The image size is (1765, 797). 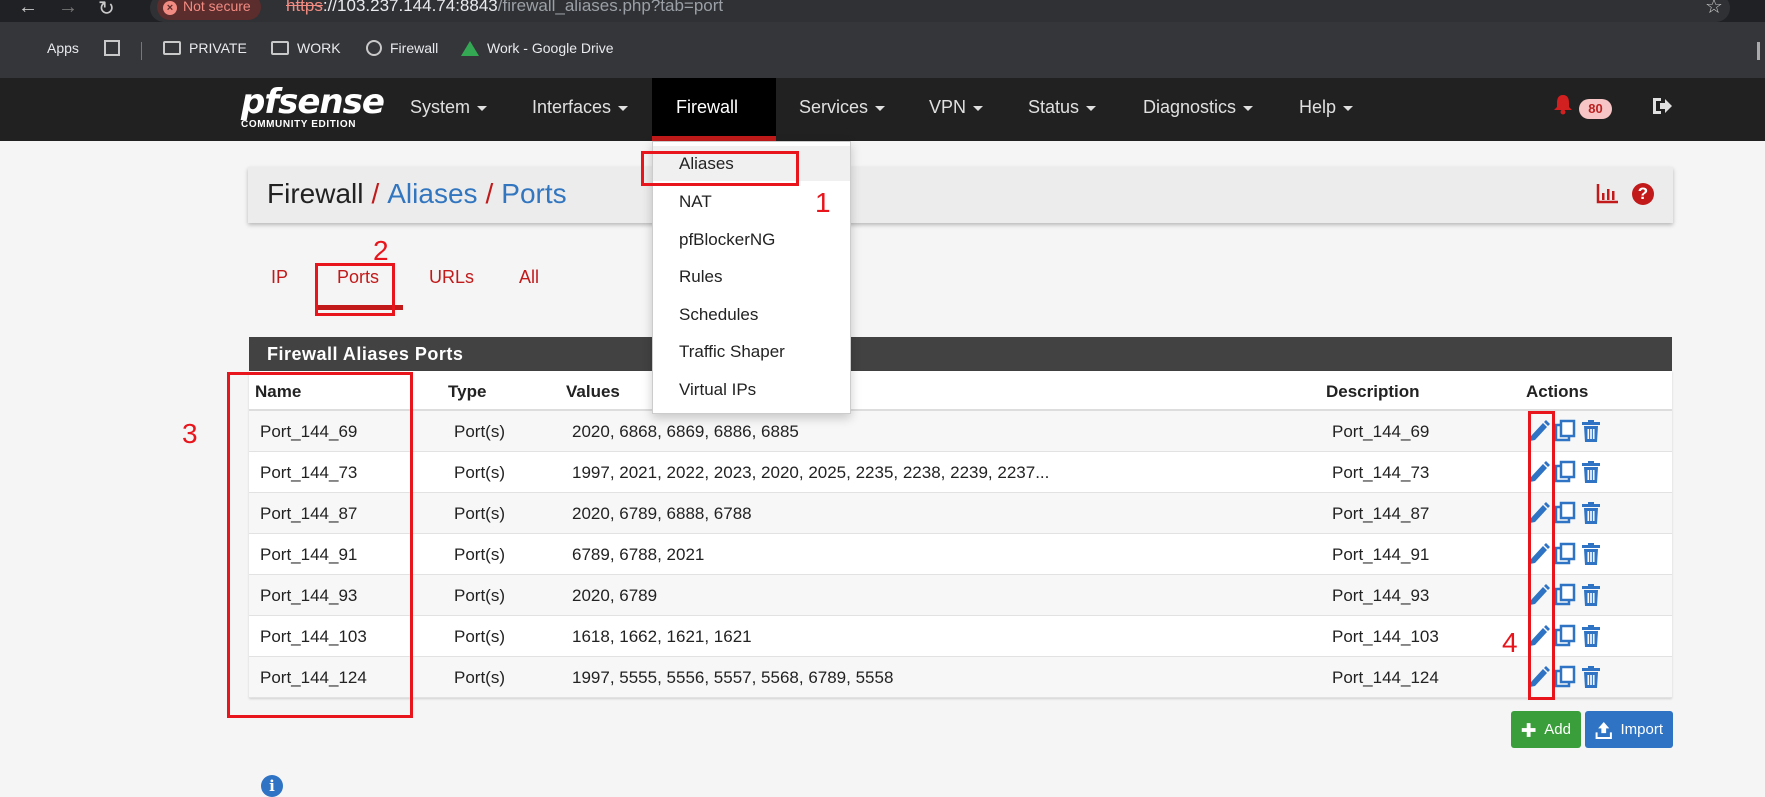 What do you see at coordinates (662, 513) in the screenshot?
I see `alias-values: 2020, 6789, 6888, 6788` at bounding box center [662, 513].